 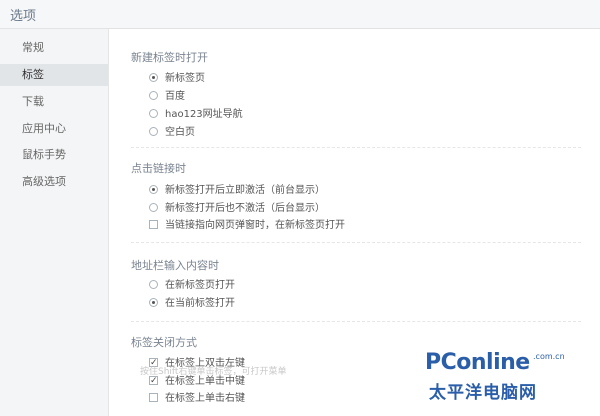 What do you see at coordinates (245, 208) in the screenshot?
I see `option-label: 新标签打开后也不激活（后台显示）` at bounding box center [245, 208].